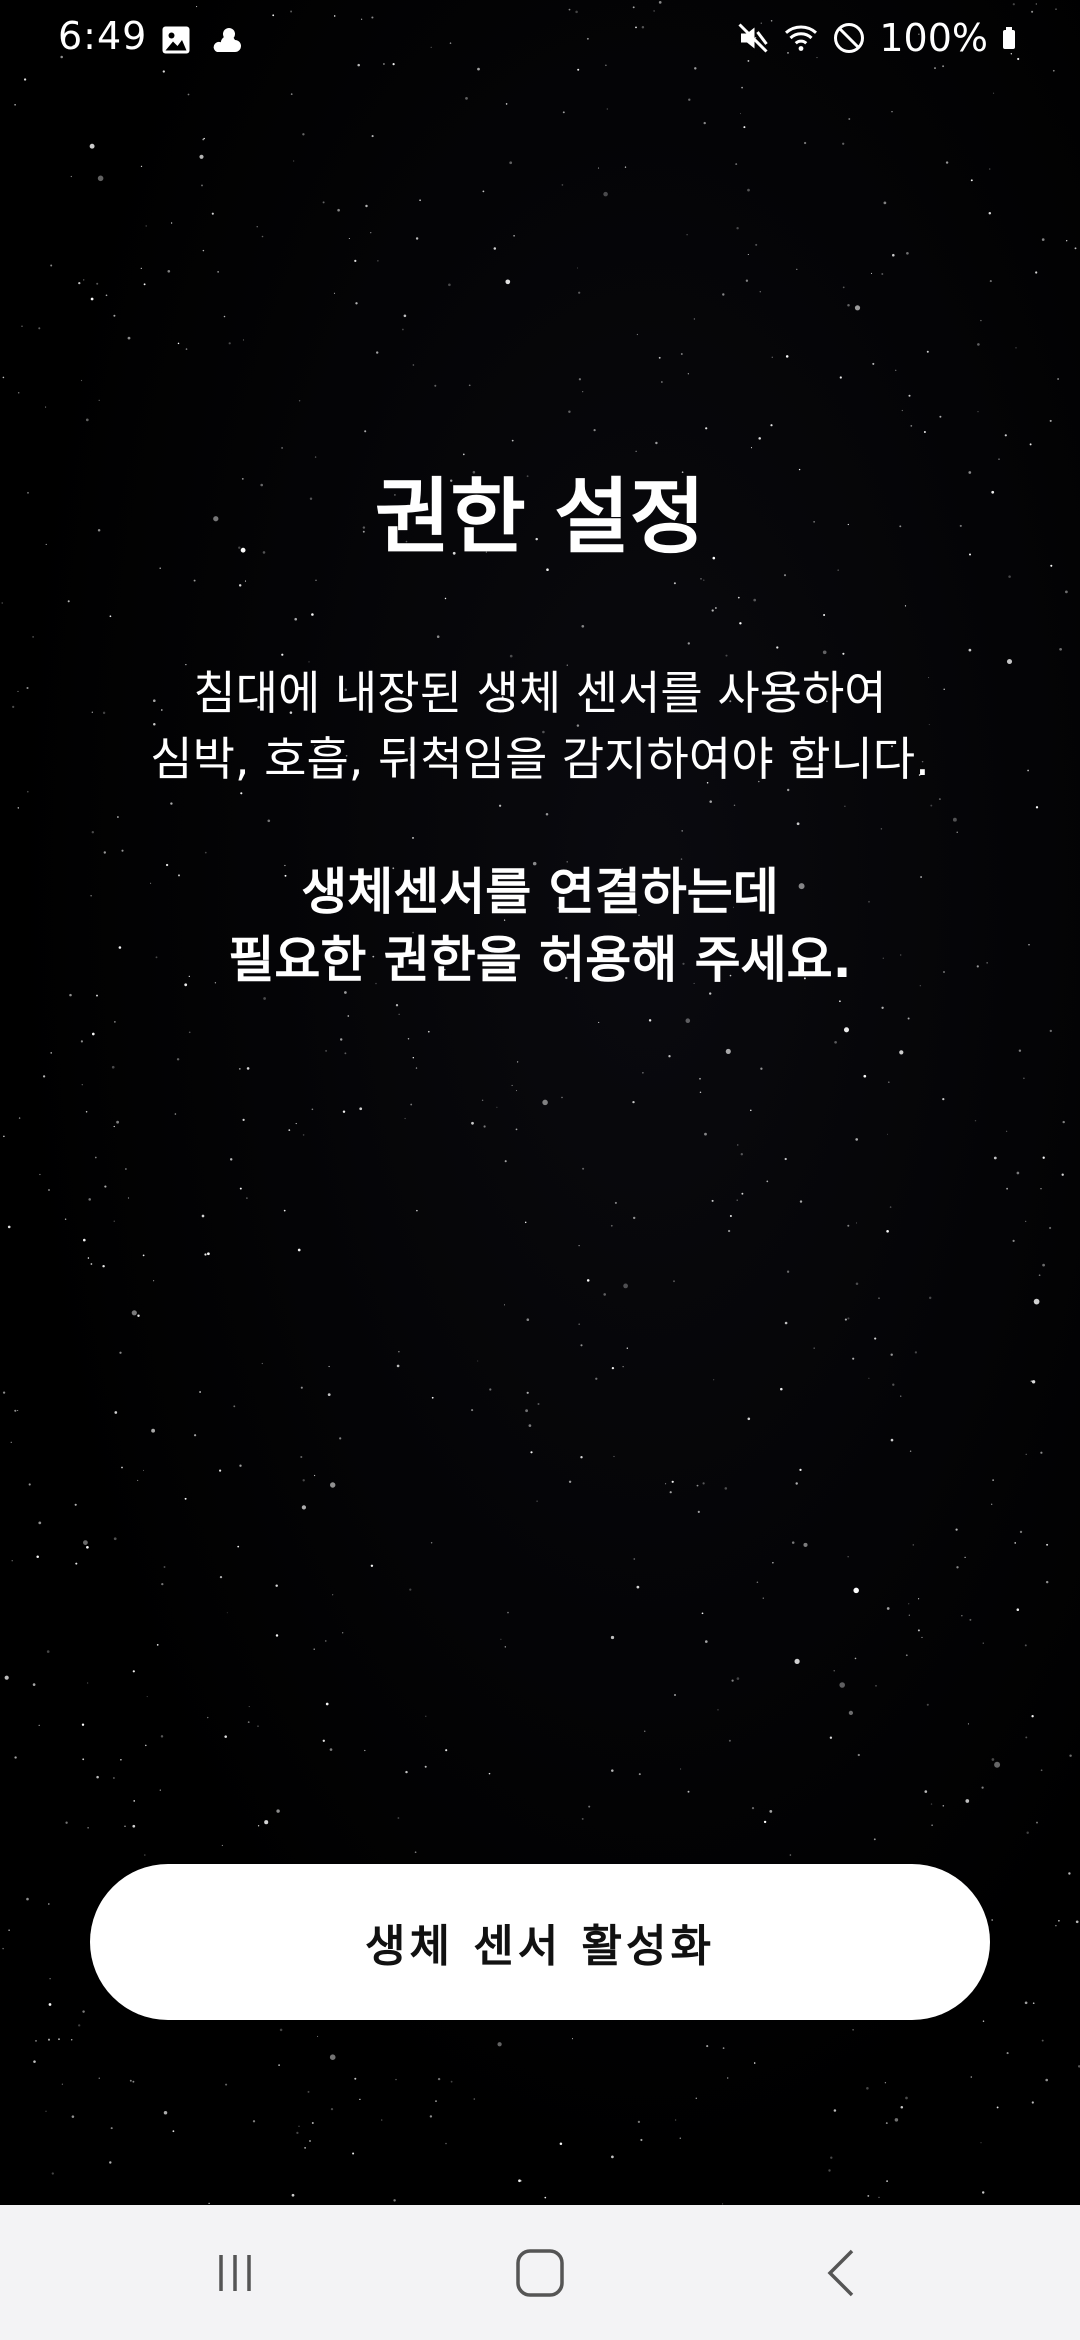 This screenshot has width=1080, height=2340. I want to click on description-line: 심박, 호흡, 뒤척임을 감지하여야 합니다., so click(540, 759).